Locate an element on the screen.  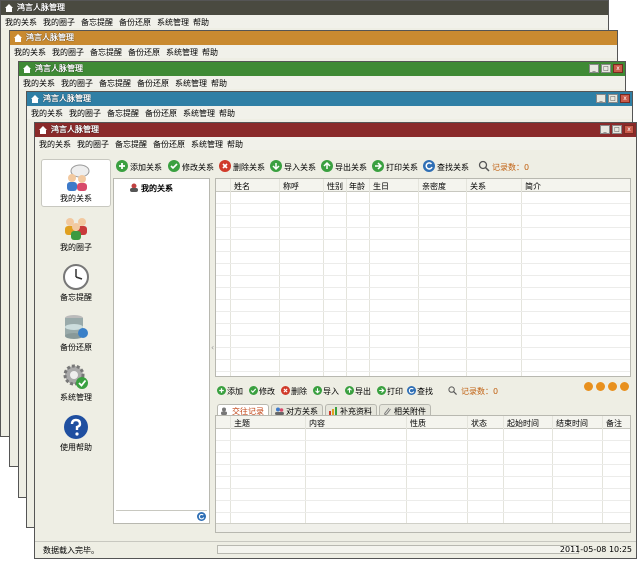
status-datetime: 2011-05-08 10:25 is located at coordinates (595, 549).